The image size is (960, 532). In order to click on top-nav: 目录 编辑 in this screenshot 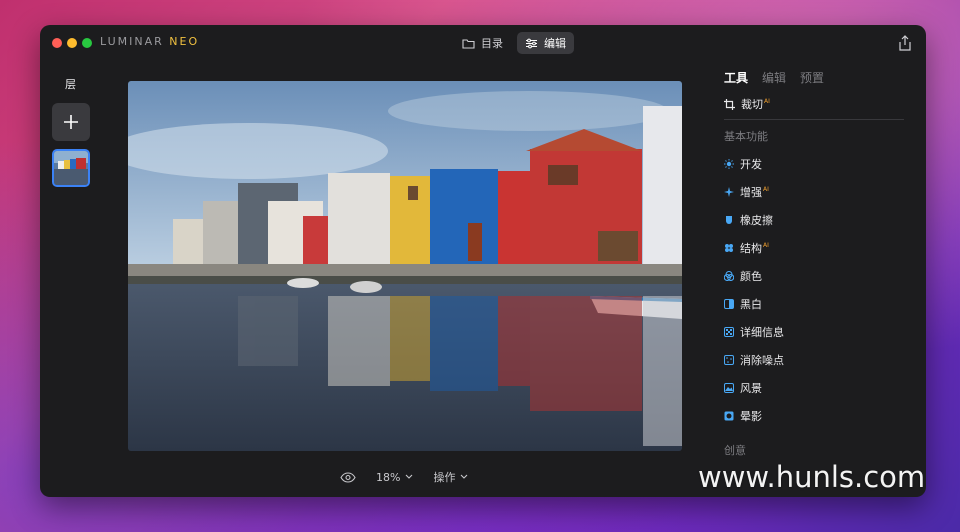, I will do `click(514, 43)`.